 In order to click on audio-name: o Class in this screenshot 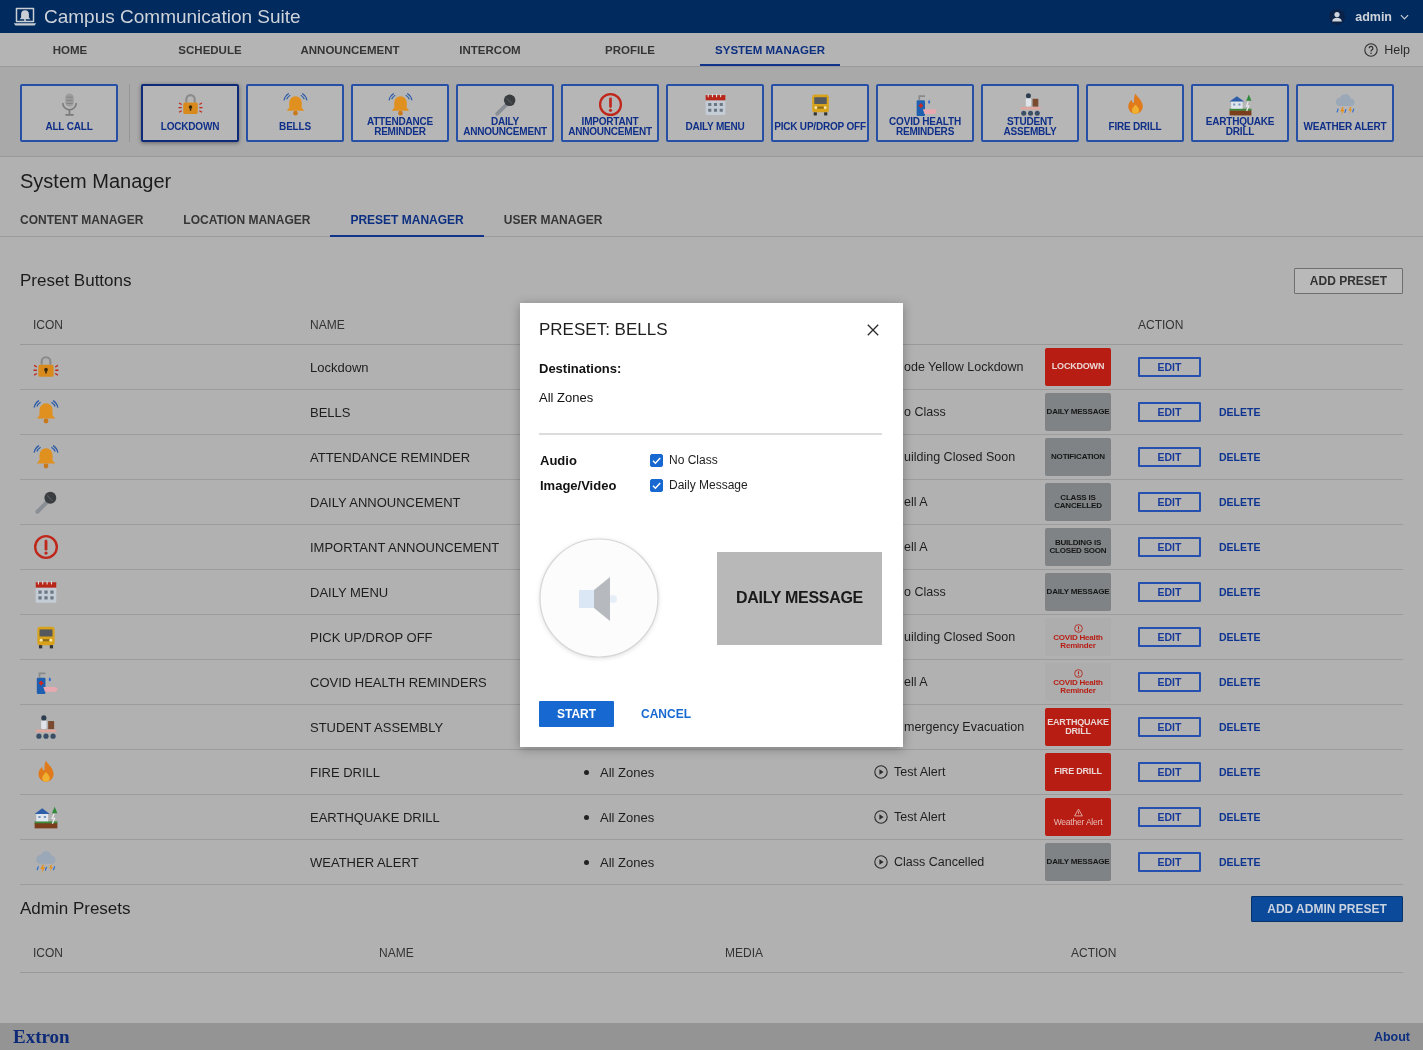, I will do `click(925, 412)`.